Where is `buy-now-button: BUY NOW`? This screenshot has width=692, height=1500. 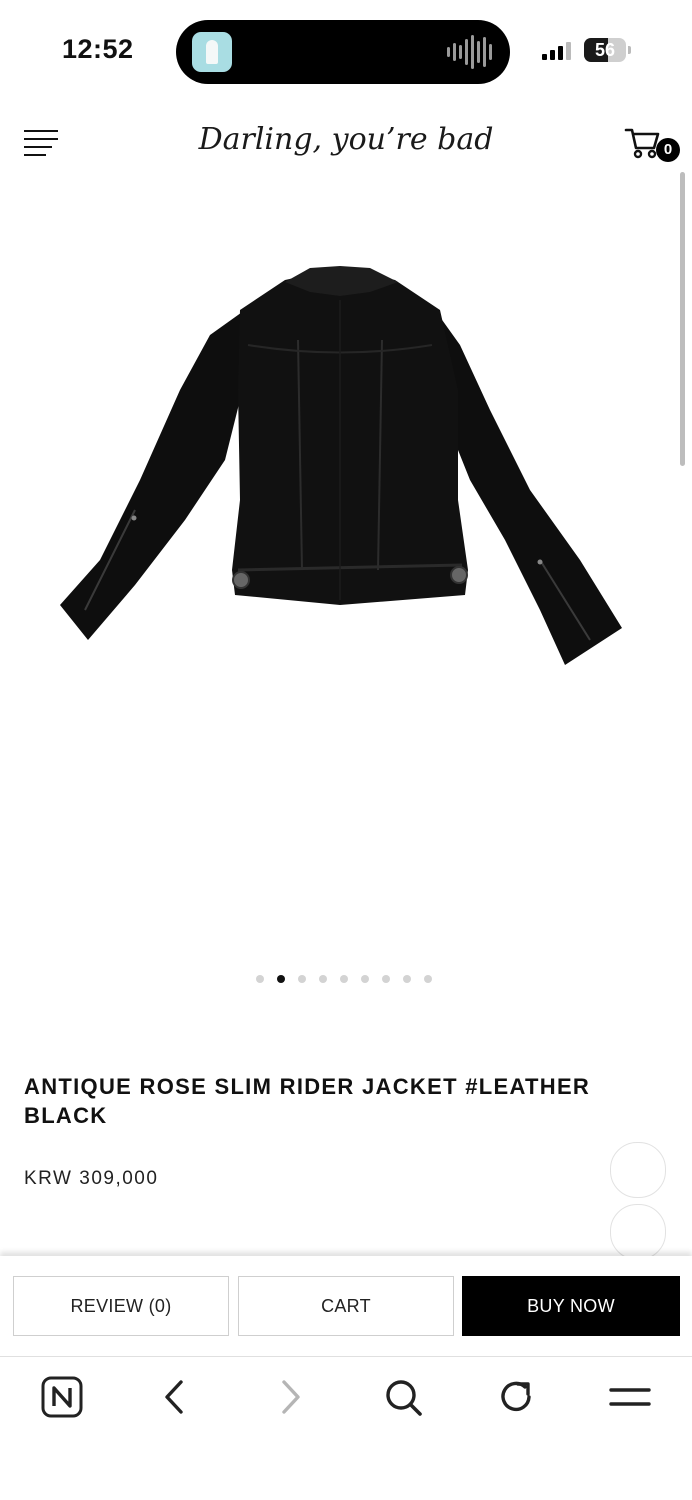
buy-now-button: BUY NOW is located at coordinates (571, 1306).